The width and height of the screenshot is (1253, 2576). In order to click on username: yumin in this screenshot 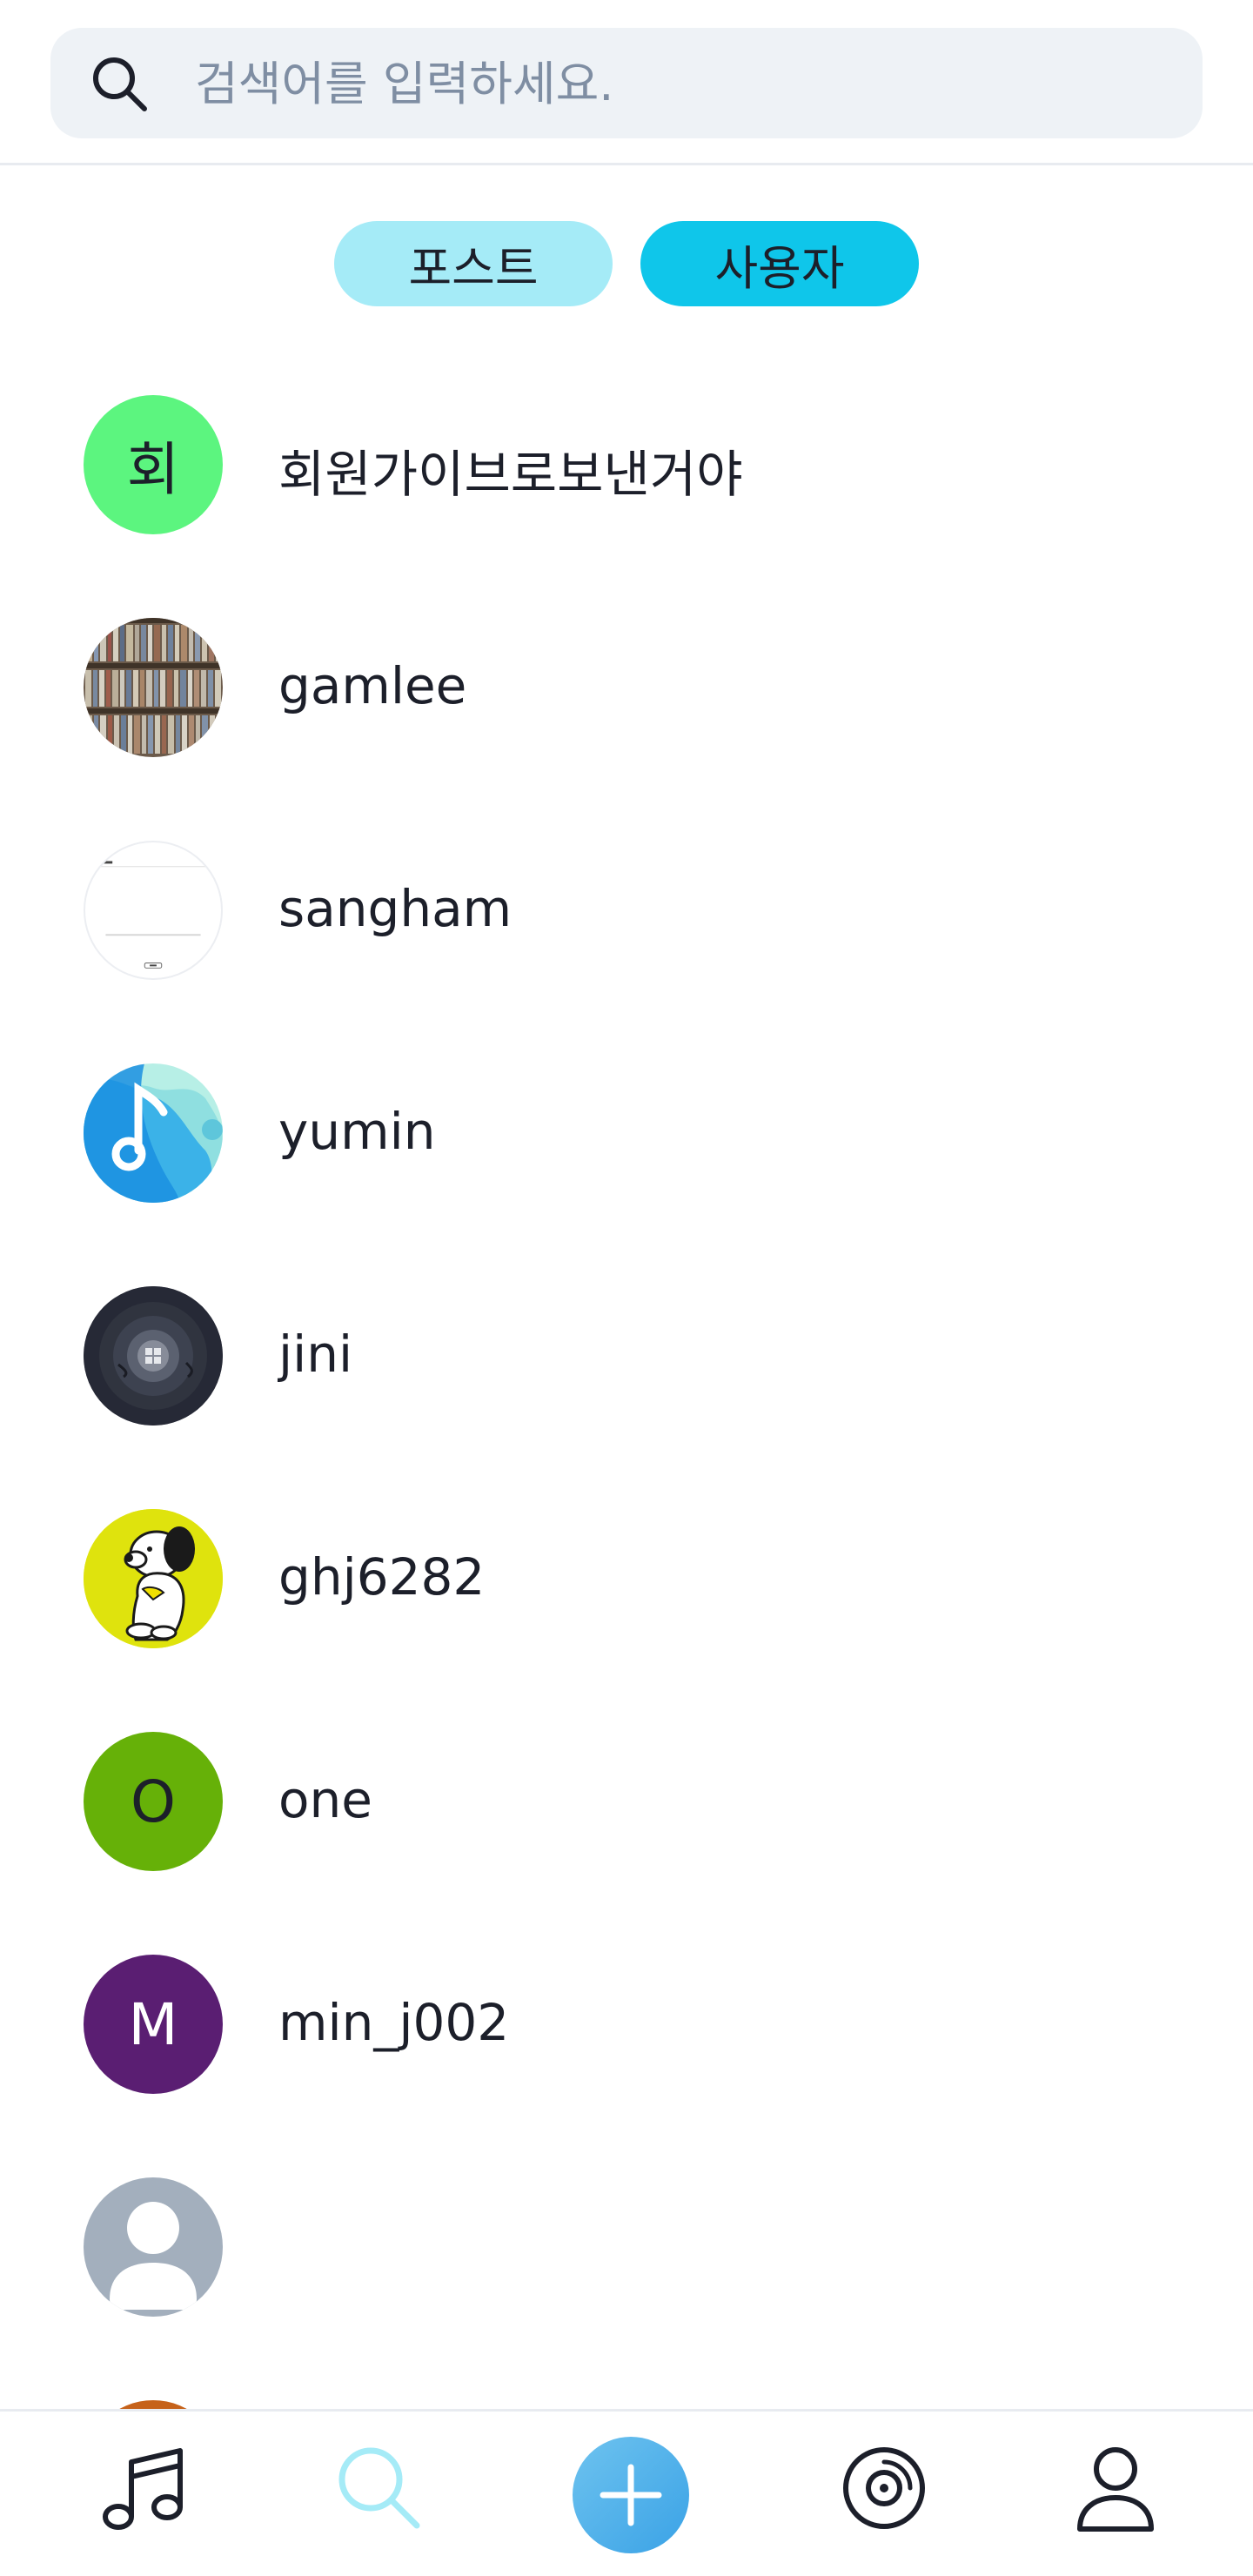, I will do `click(357, 1131)`.